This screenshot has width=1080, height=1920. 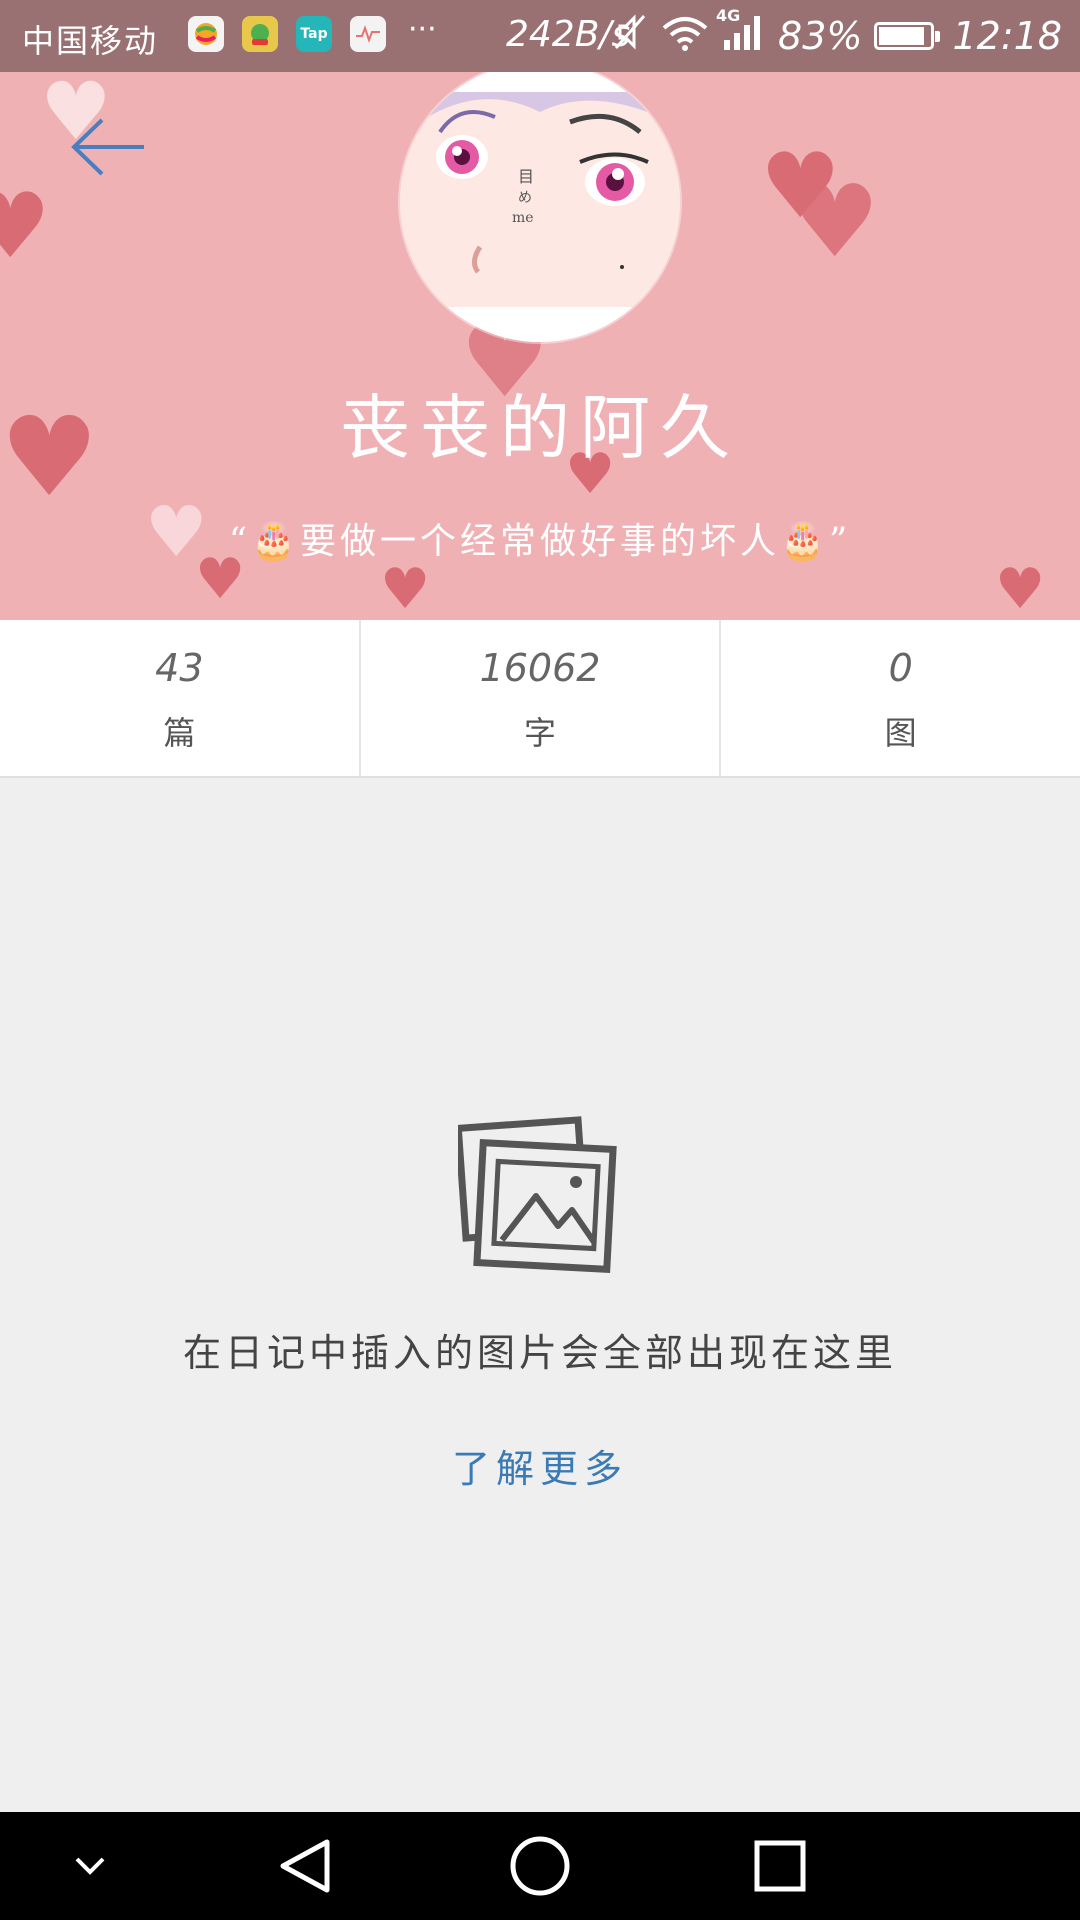 I want to click on stats-bar: 43 篇 16062 字 0 图, so click(x=540, y=699).